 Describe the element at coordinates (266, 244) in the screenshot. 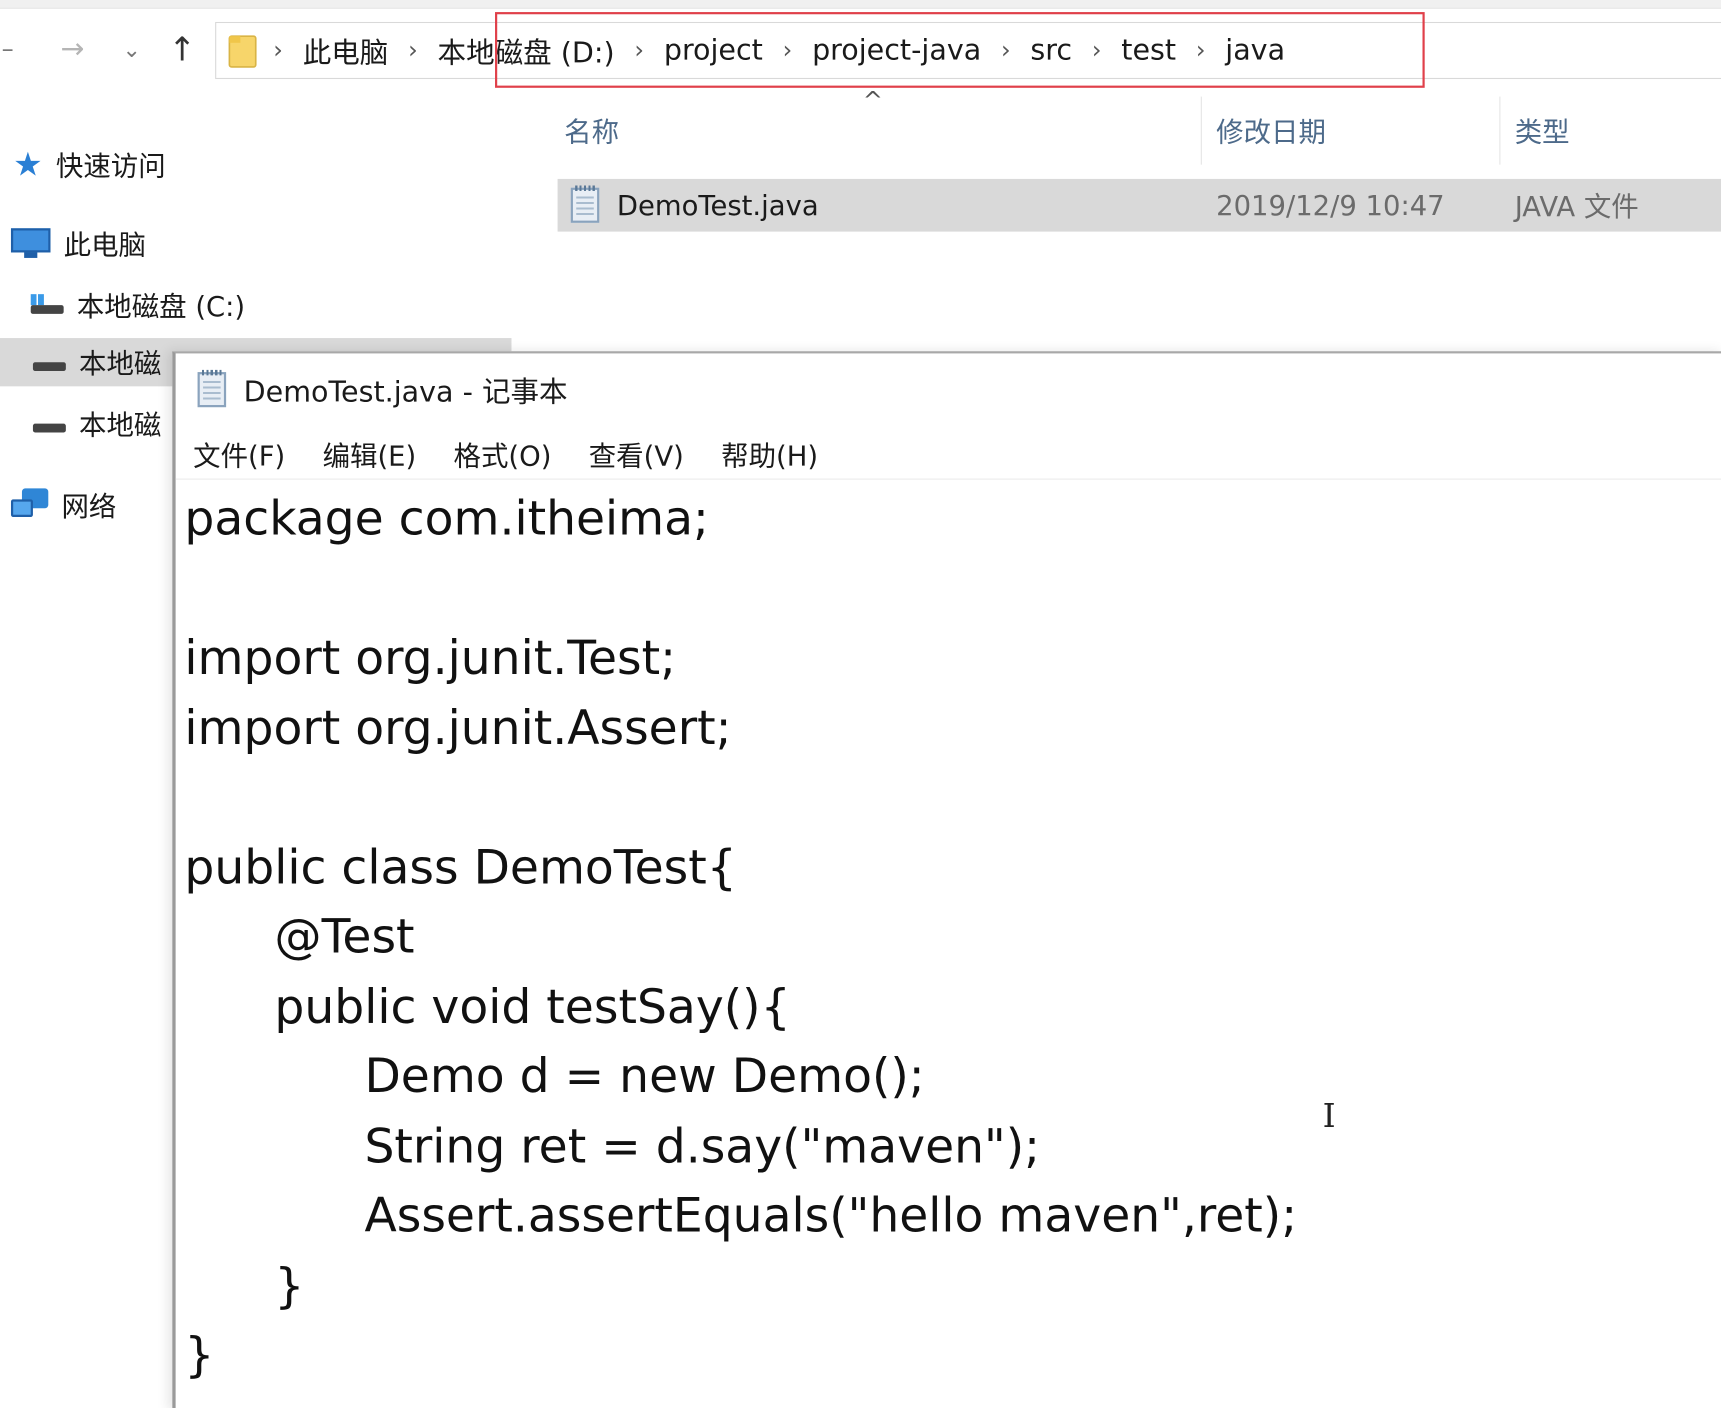

I see `nav-item-this-pc: 此电脑` at that location.